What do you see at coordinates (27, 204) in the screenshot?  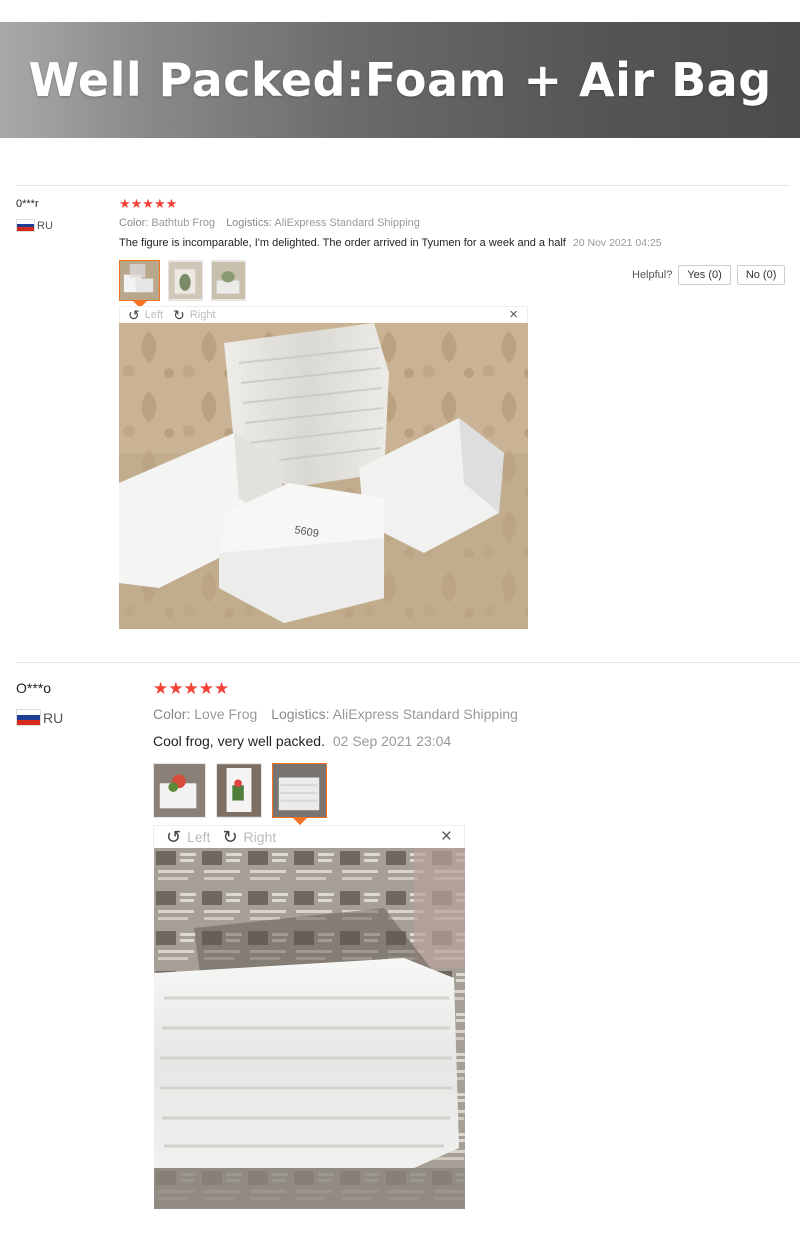 I see `reviewer-name: 0***r` at bounding box center [27, 204].